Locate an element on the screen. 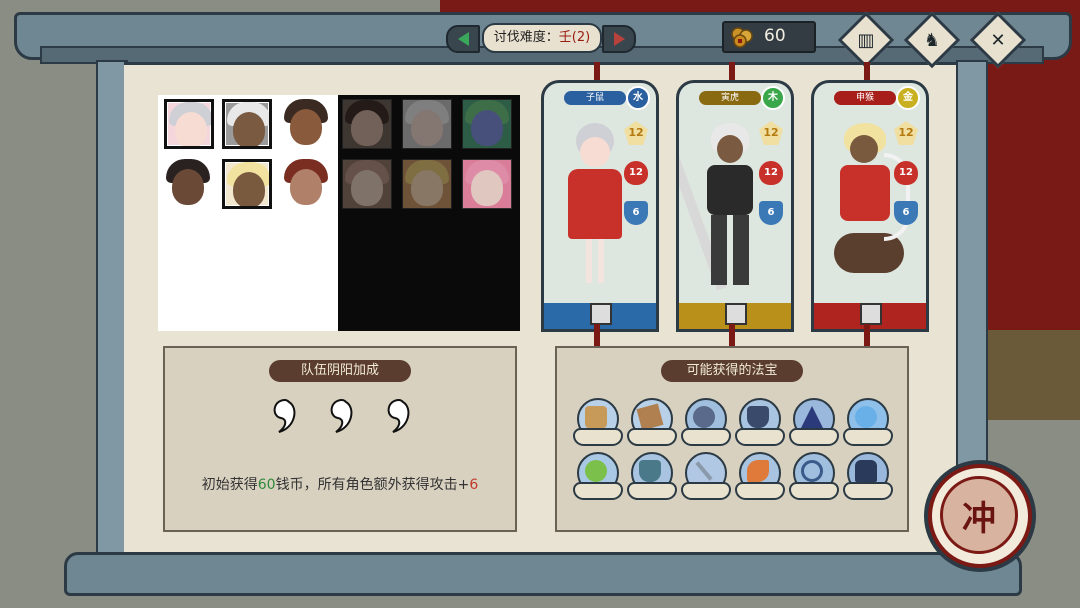  charge-label: 冲 is located at coordinates (979, 515).